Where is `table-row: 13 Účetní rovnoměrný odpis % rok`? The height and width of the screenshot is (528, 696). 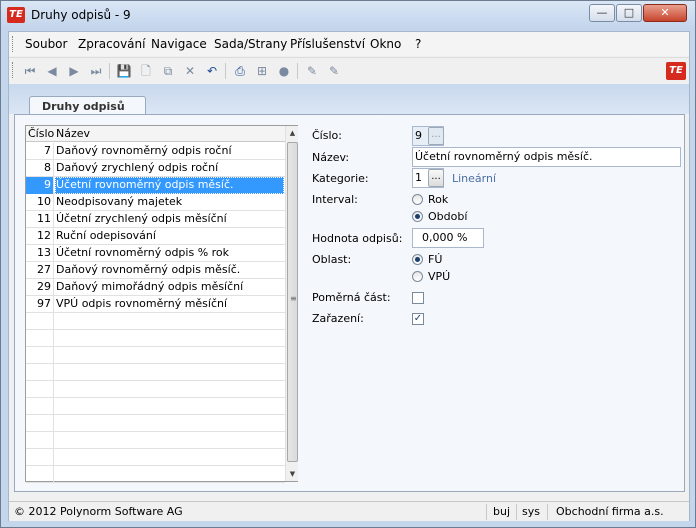
table-row: 13 Účetní rovnoměrný odpis % rok is located at coordinates (155, 253).